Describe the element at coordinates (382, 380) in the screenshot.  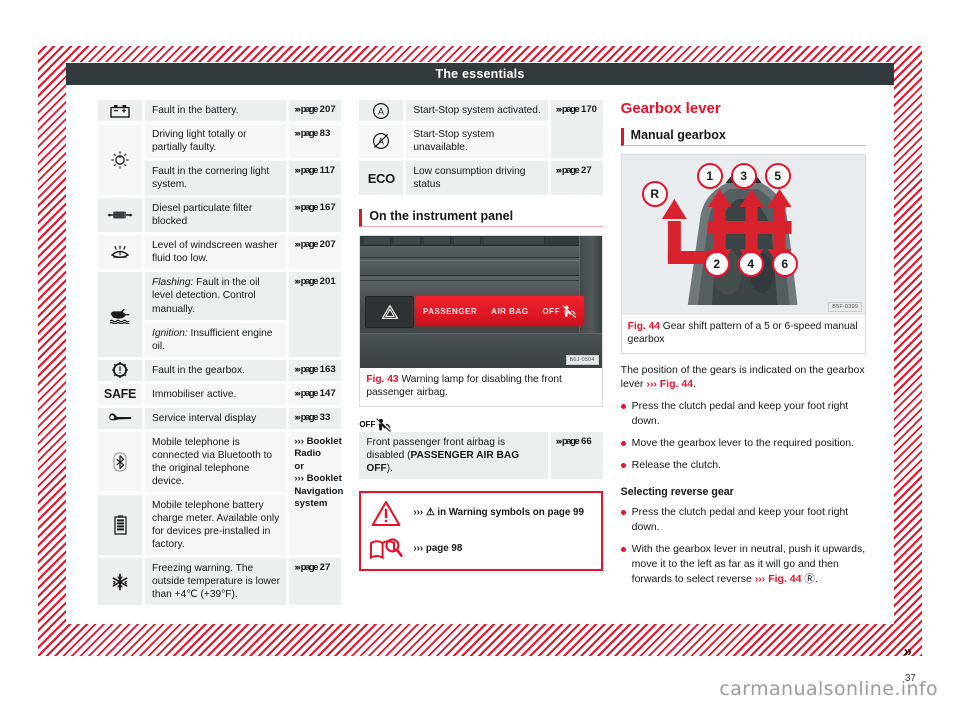
I see `figure-label: Fig. 43` at that location.